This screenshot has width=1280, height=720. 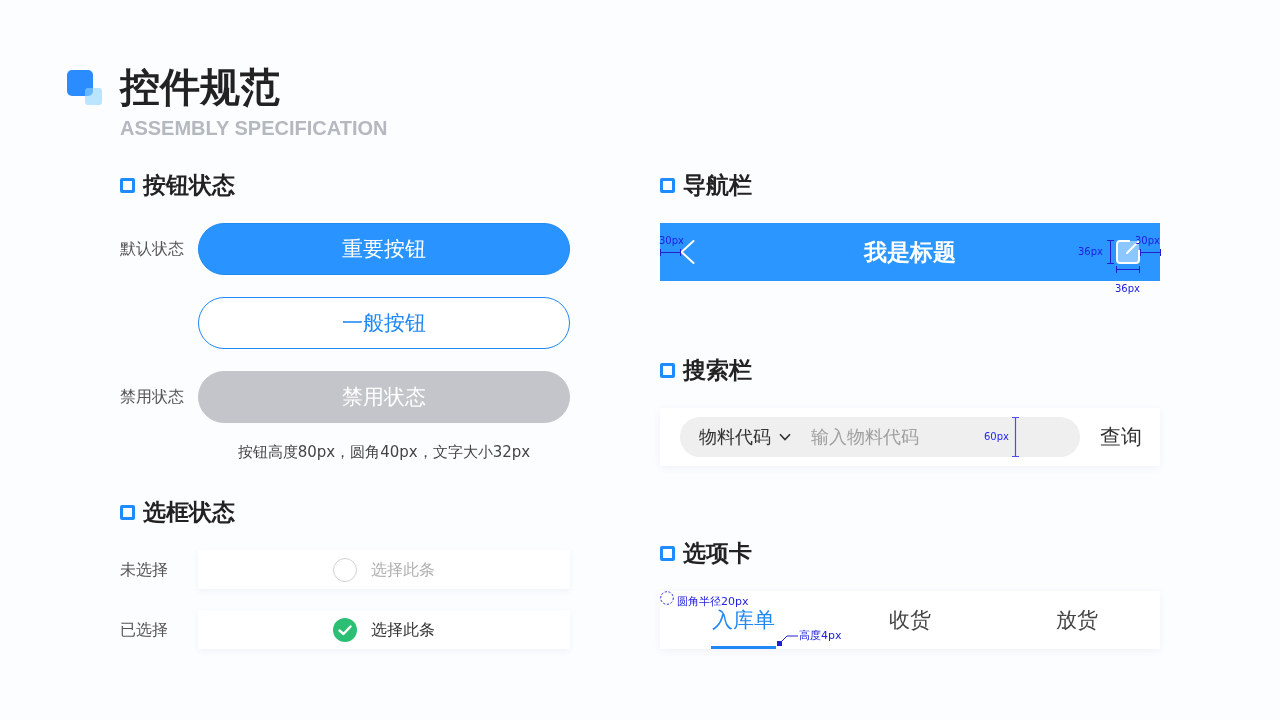 I want to click on section-title: 选框状态, so click(x=189, y=512).